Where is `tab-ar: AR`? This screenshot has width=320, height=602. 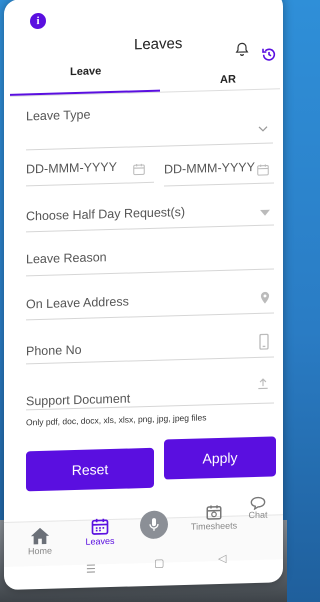
tab-ar: AR is located at coordinates (228, 80).